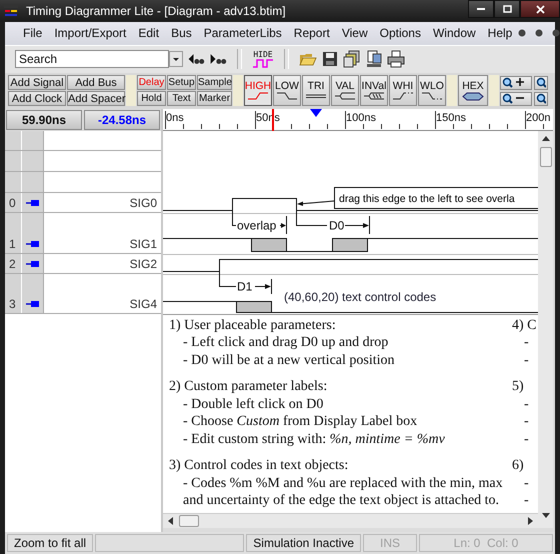 Image resolution: width=560 pixels, height=554 pixels. Describe the element at coordinates (286, 343) in the screenshot. I see `note-item: - Left click and drag D0 up and drop` at that location.